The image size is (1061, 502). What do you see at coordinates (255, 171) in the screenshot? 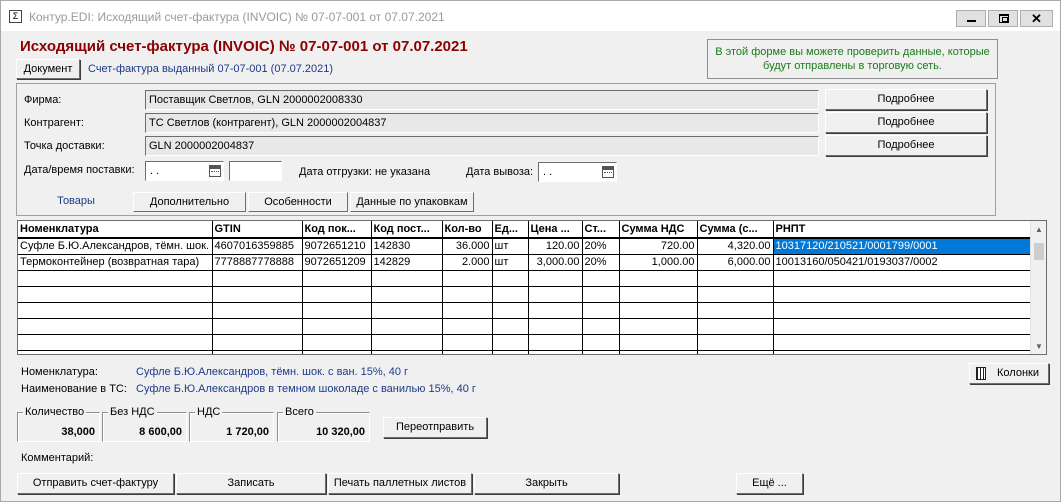
I see `delivery-time-input` at bounding box center [255, 171].